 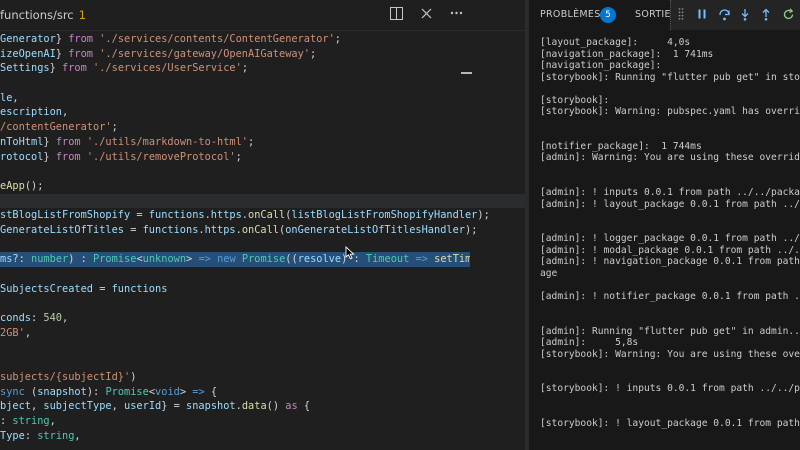 What do you see at coordinates (452, 259) in the screenshot?
I see `code-token: setTimeout` at bounding box center [452, 259].